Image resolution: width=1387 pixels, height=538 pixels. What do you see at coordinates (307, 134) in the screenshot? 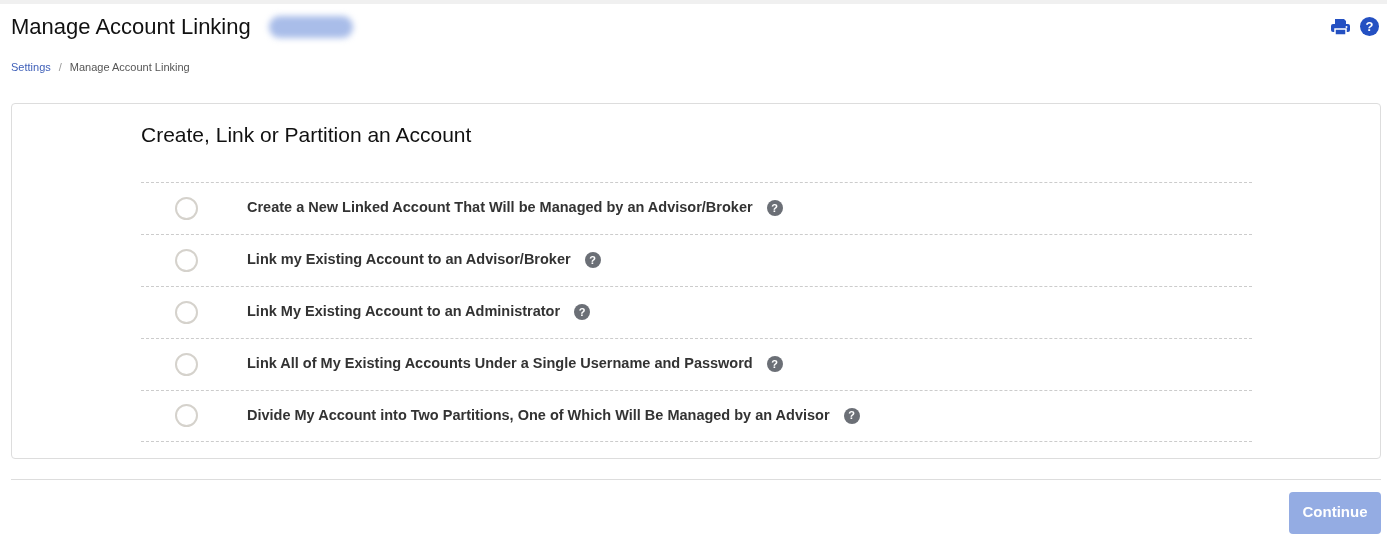
I see `panel-heading: Create, Link or Partition an Account` at bounding box center [307, 134].